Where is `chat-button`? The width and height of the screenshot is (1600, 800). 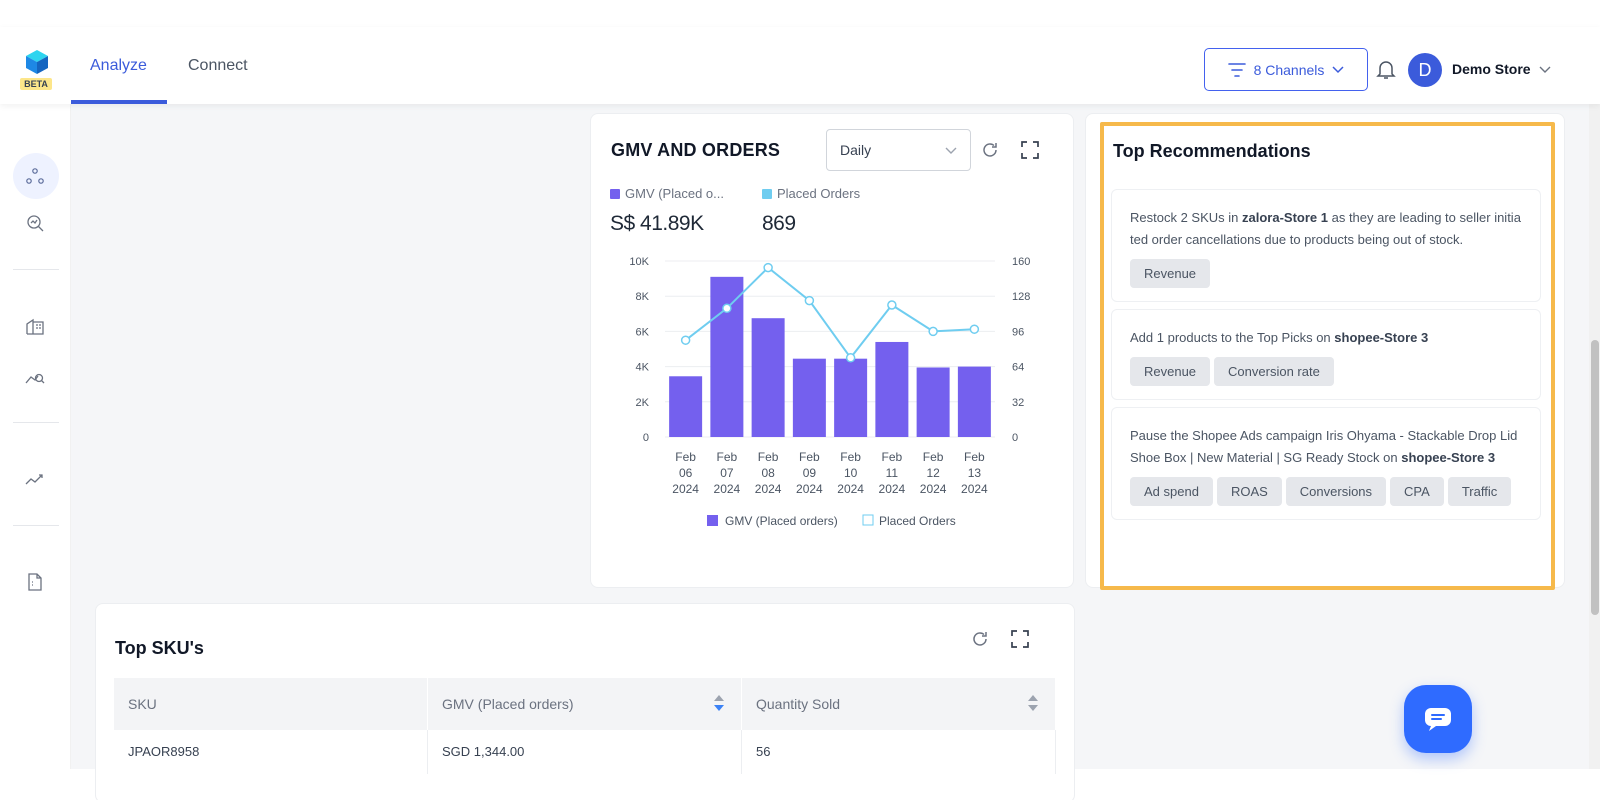 chat-button is located at coordinates (1438, 719).